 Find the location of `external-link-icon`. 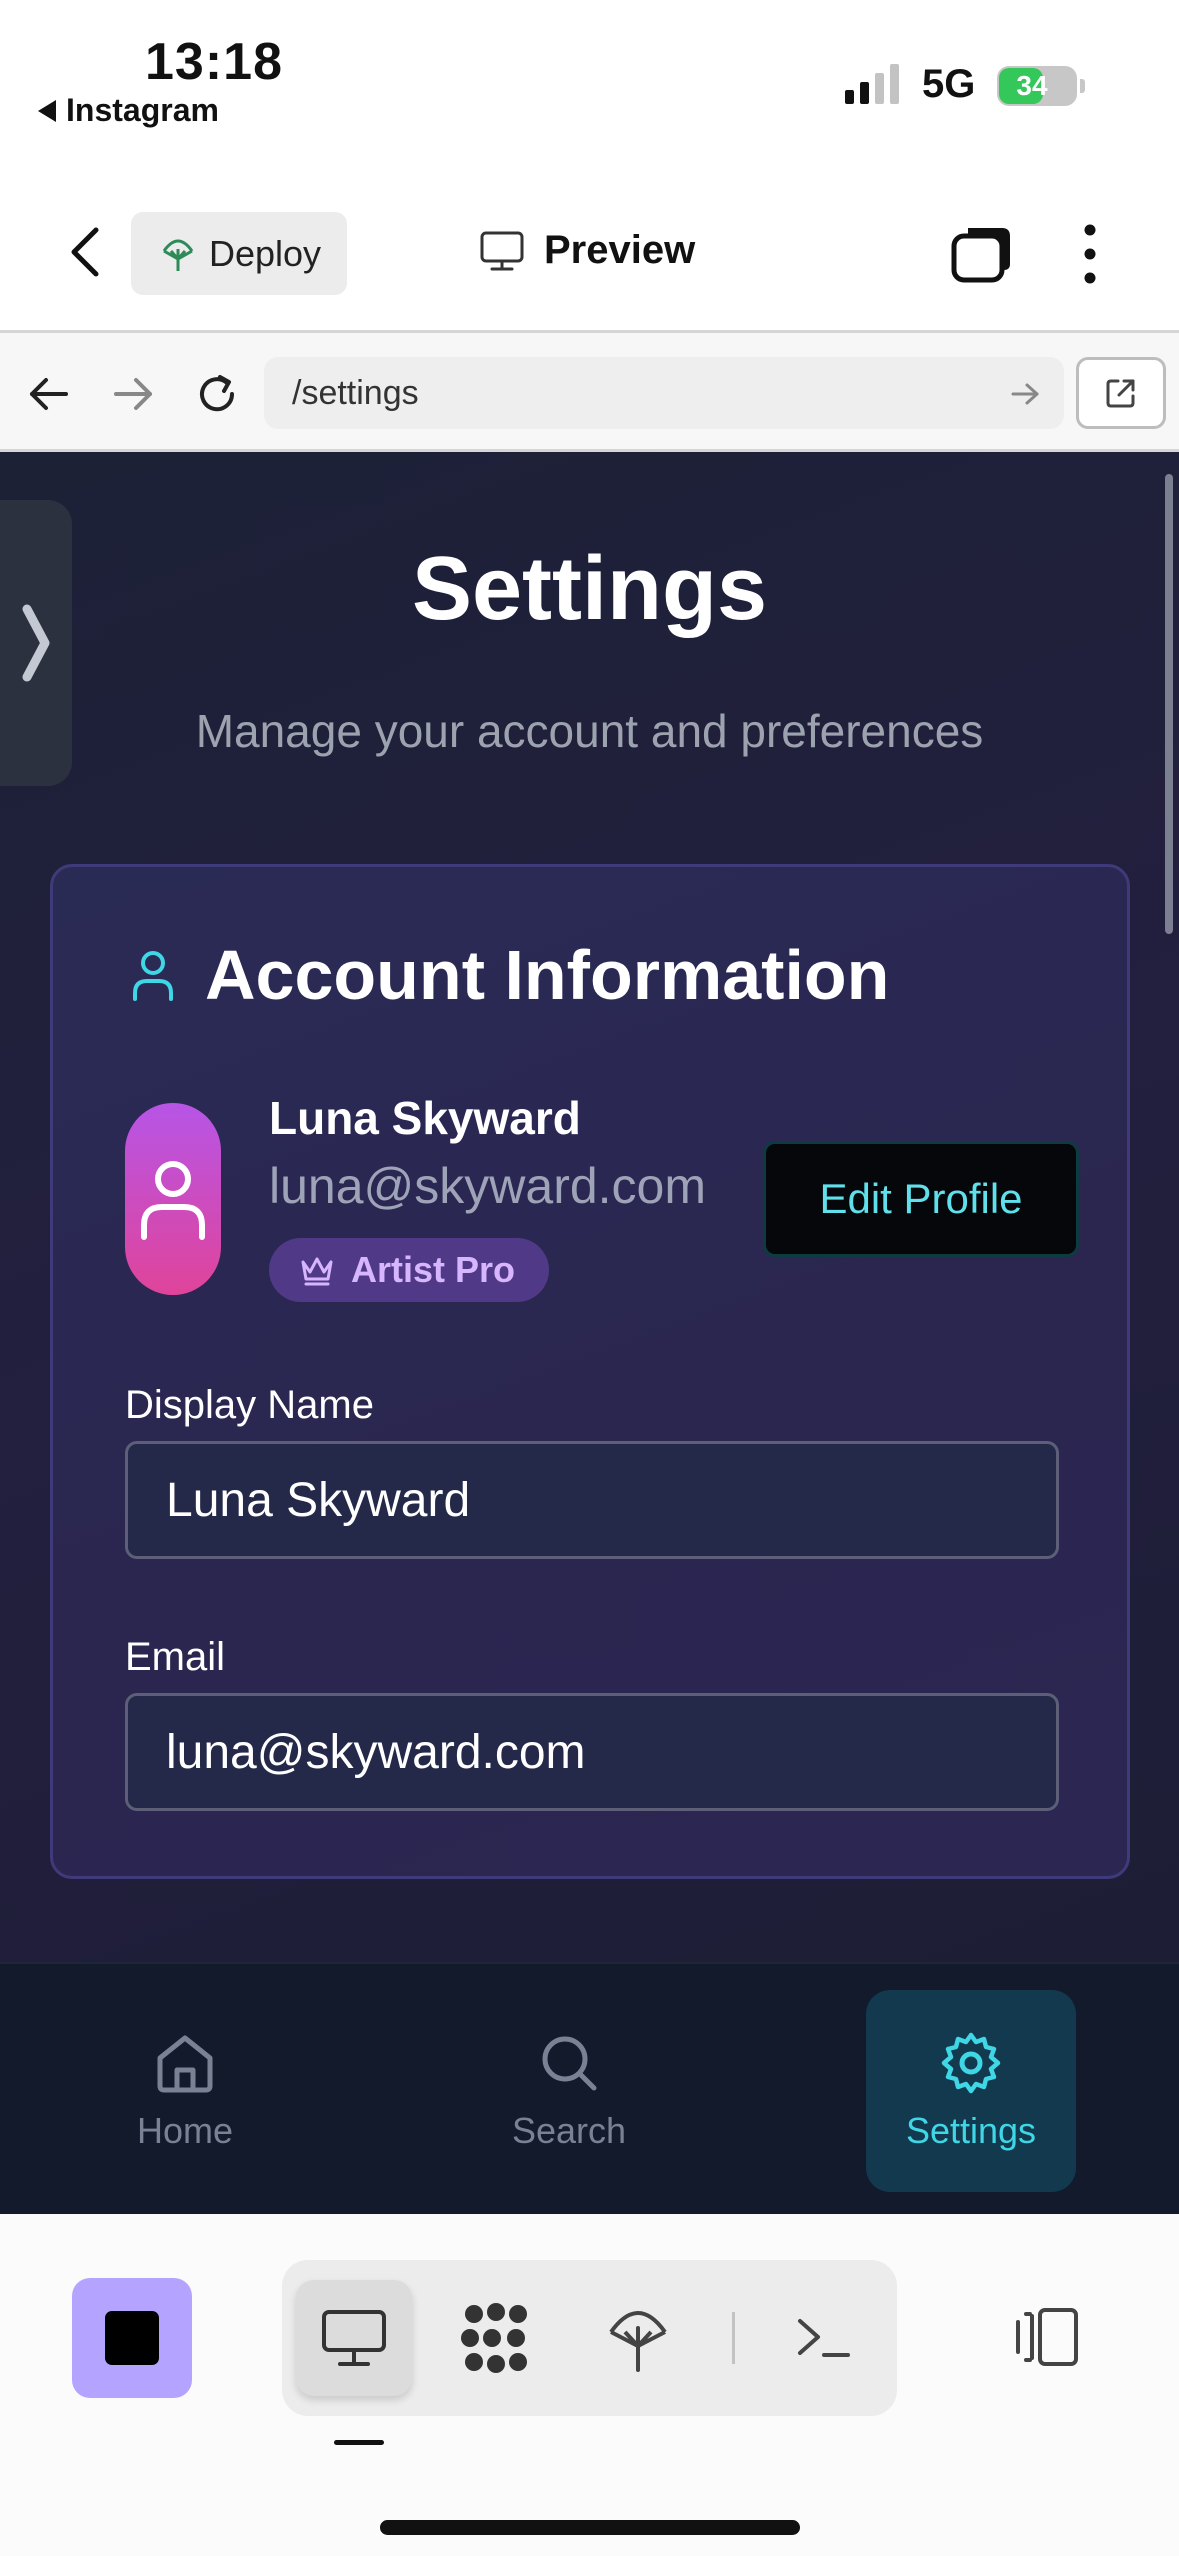

external-link-icon is located at coordinates (1120, 393).